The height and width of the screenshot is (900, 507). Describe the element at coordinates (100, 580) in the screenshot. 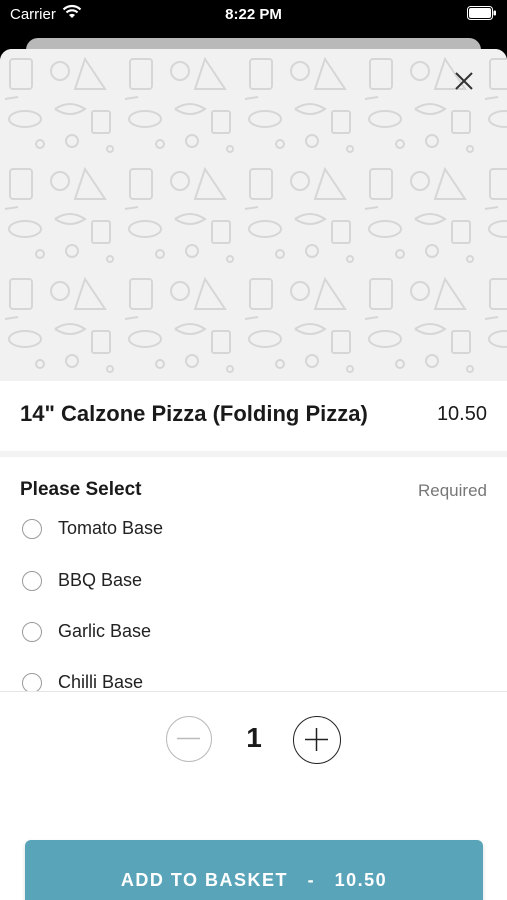

I see `option-label: BBQ Base` at that location.